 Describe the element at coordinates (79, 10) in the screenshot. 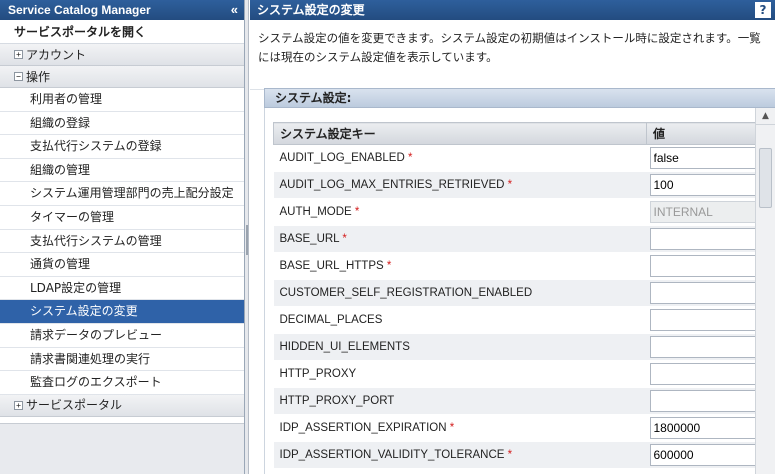

I see `sidebar-title: Service Catalog Manager` at that location.